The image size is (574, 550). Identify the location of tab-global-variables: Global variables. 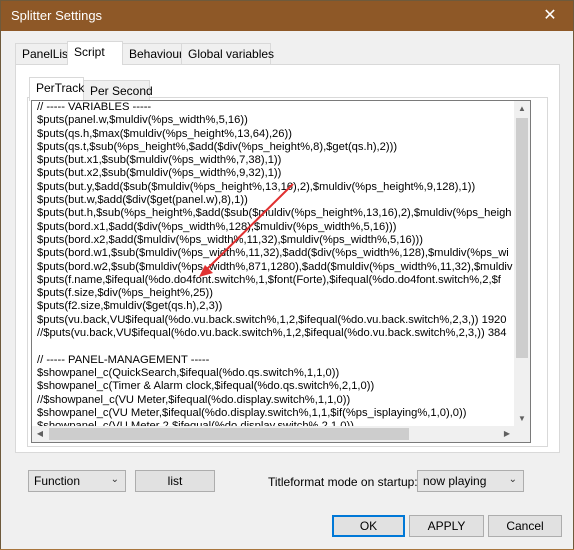
(227, 53).